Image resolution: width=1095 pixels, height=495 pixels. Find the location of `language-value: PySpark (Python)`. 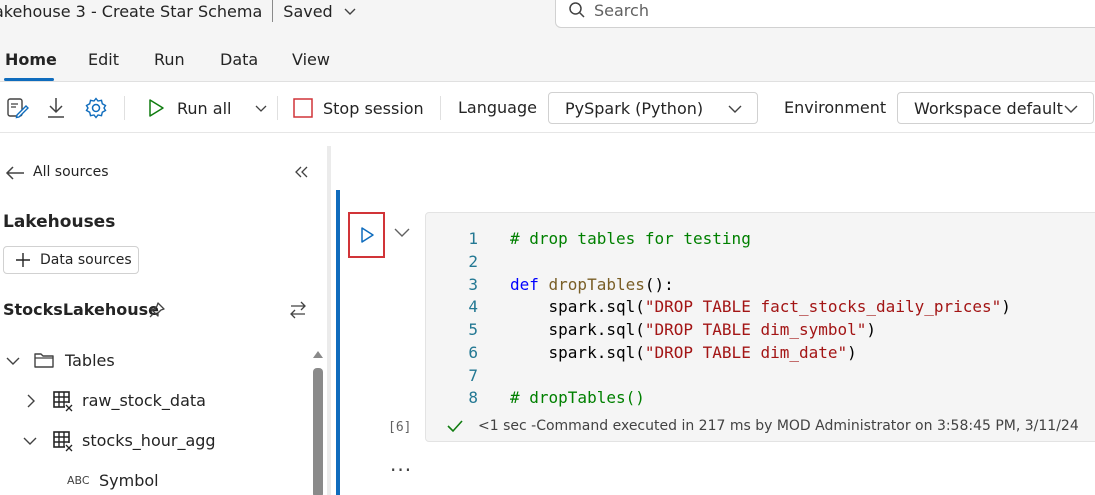

language-value: PySpark (Python) is located at coordinates (634, 108).